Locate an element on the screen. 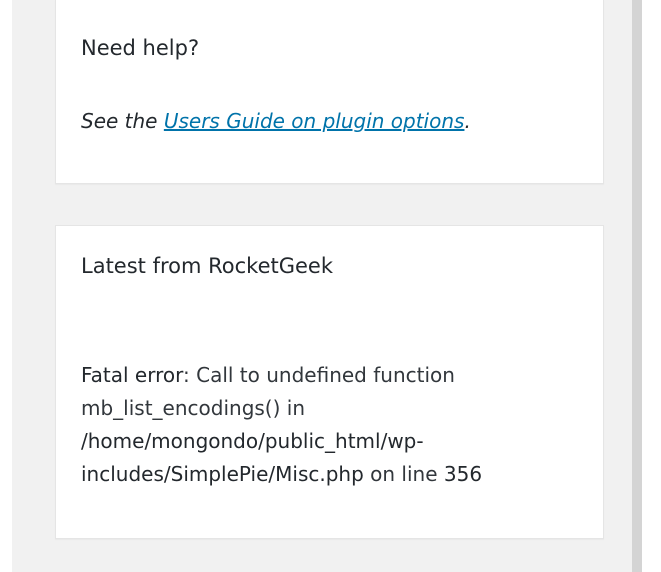  help-text-prefix: See the is located at coordinates (122, 121).